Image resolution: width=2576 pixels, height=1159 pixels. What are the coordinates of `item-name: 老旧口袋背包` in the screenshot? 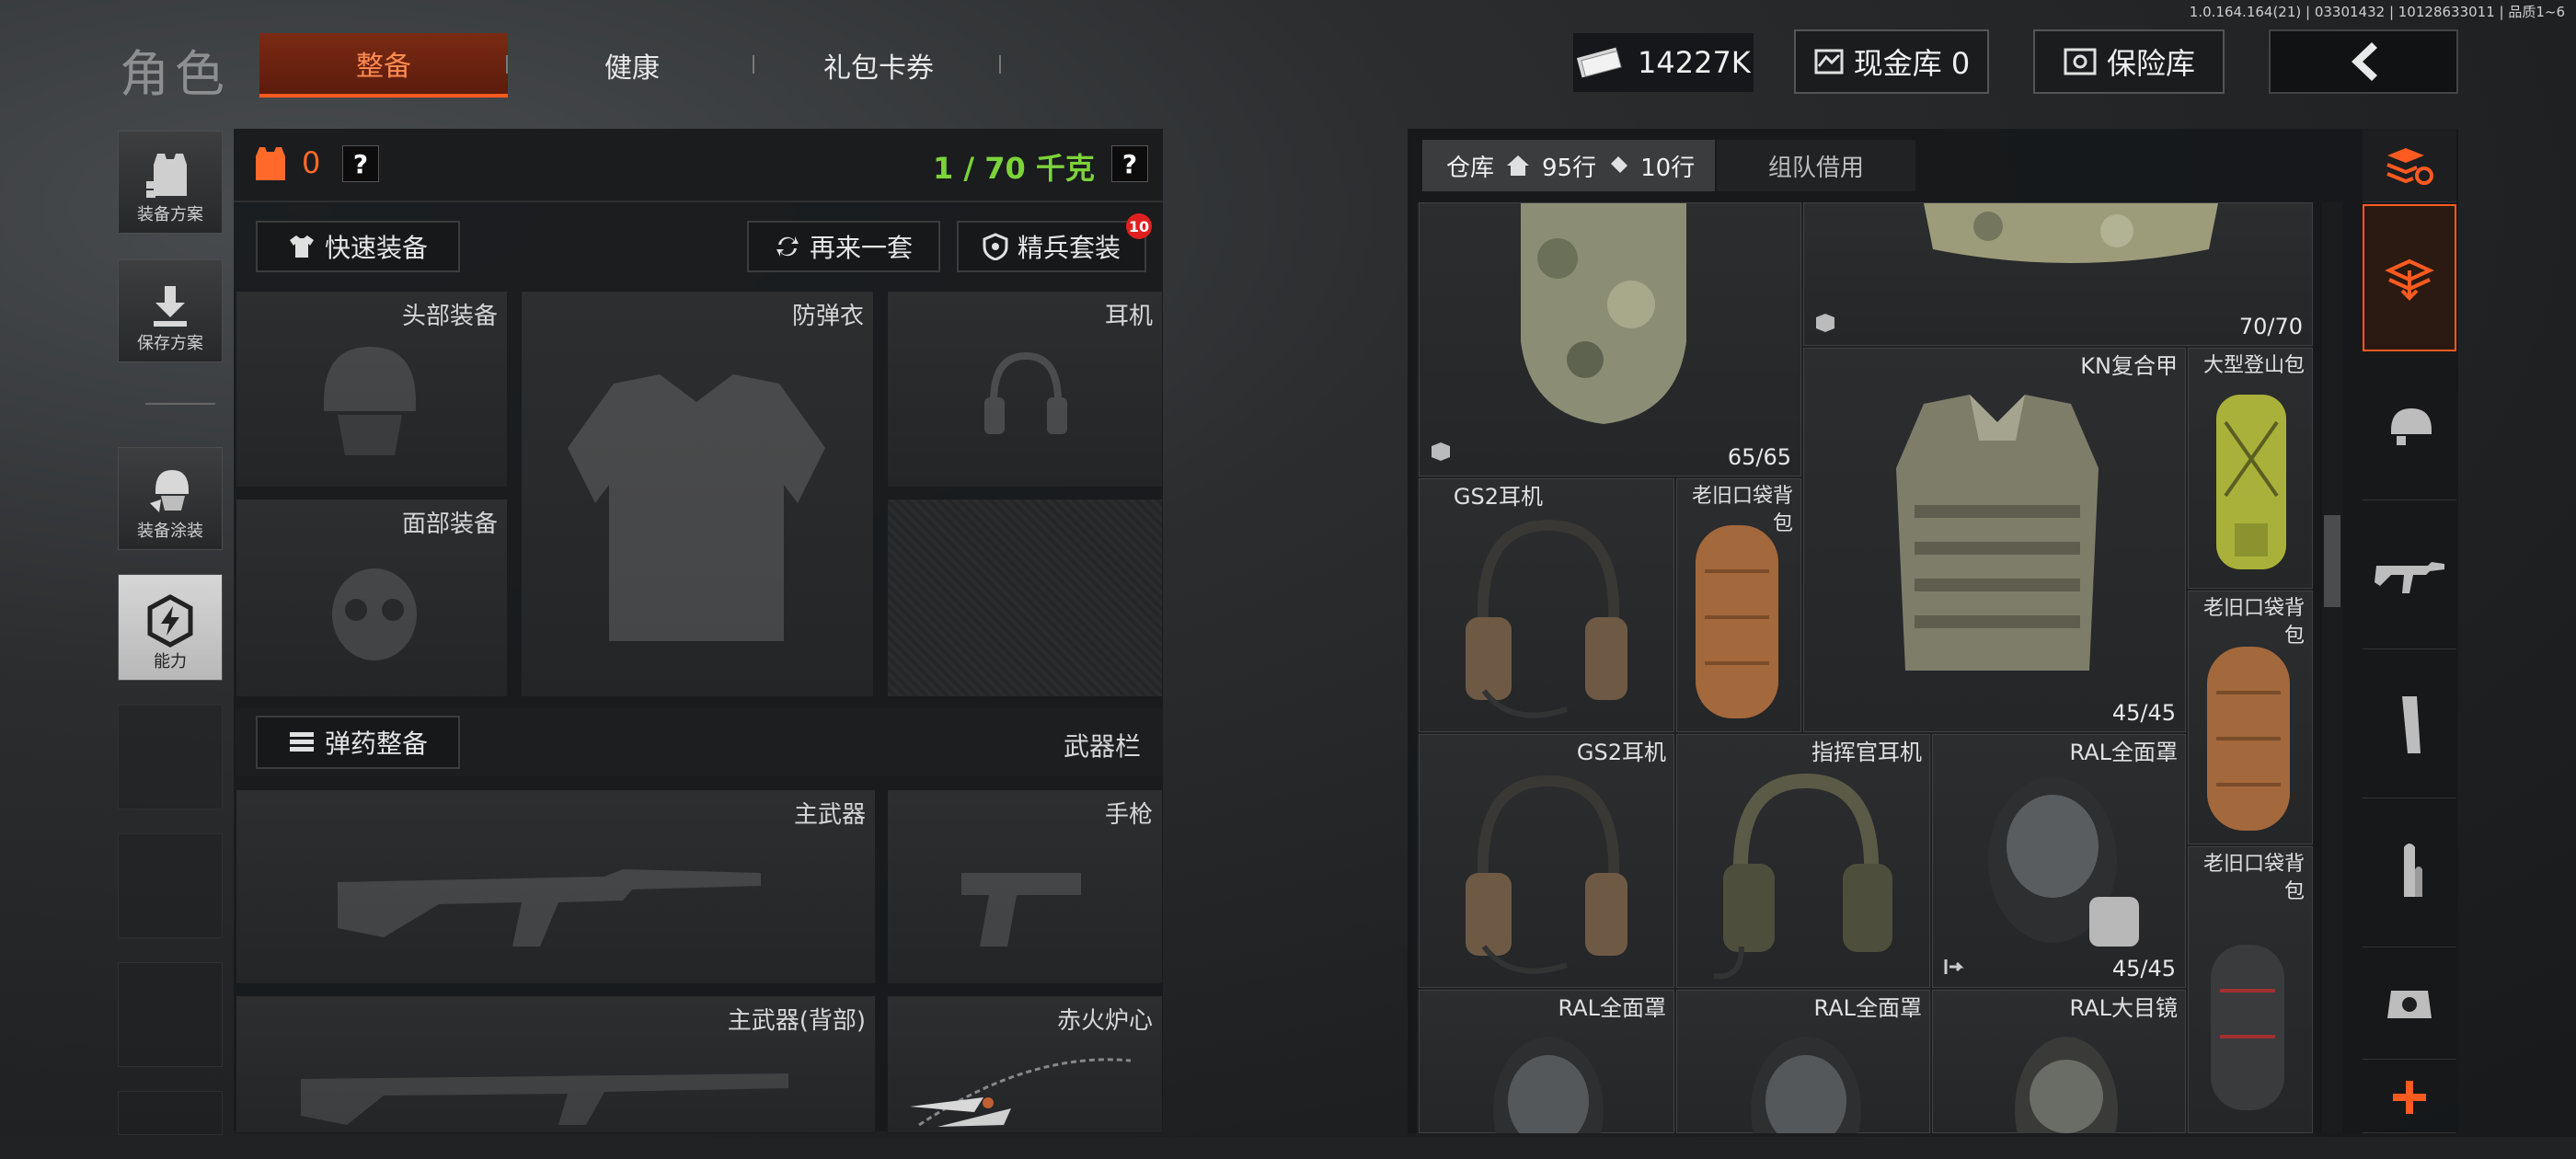 It's located at (2253, 878).